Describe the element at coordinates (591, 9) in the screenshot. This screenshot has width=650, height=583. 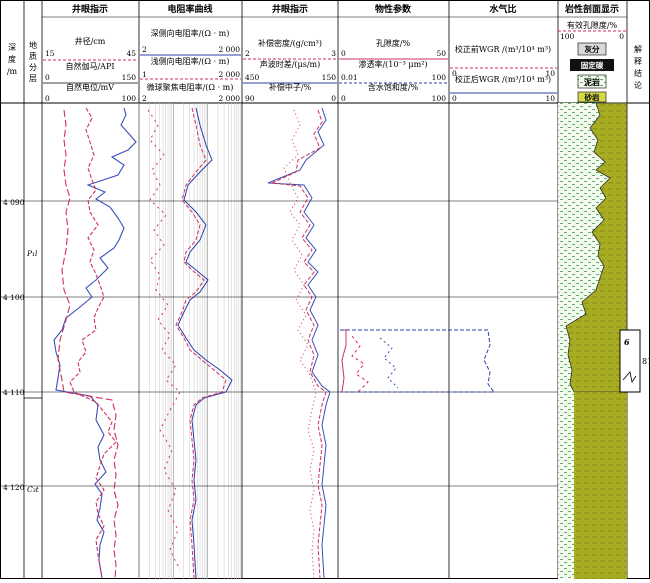
I see `track6-title: 岩性剖面显示` at that location.